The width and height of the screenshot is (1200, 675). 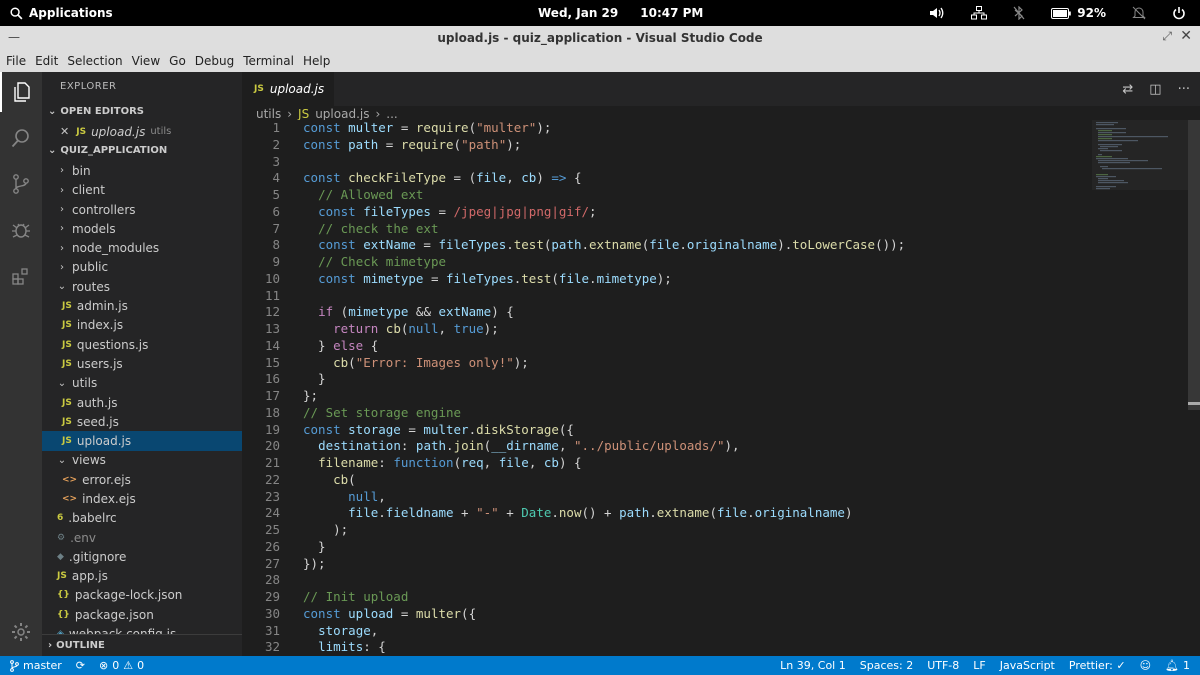 I want to click on code-line: 19 const storage = multer.diskStorage({, so click(x=667, y=430).